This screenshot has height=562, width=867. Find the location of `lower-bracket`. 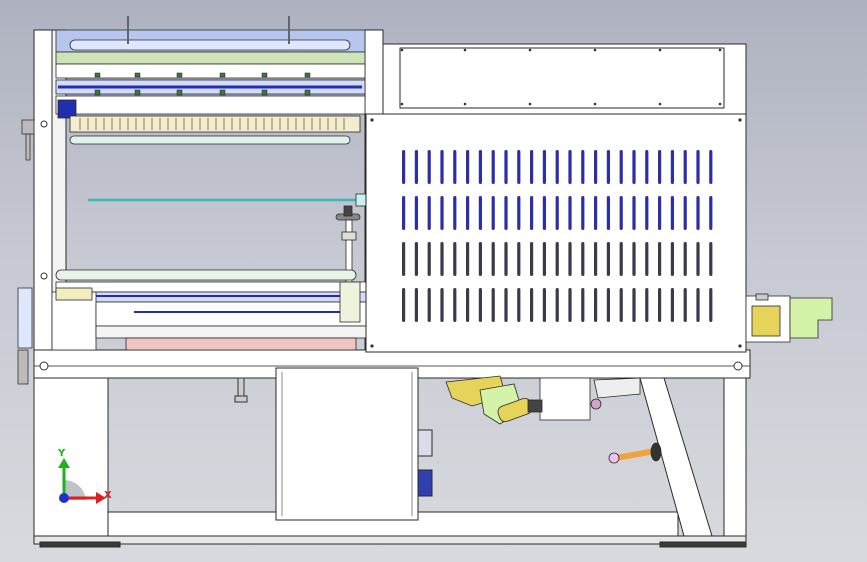

lower-bracket is located at coordinates (350, 302).